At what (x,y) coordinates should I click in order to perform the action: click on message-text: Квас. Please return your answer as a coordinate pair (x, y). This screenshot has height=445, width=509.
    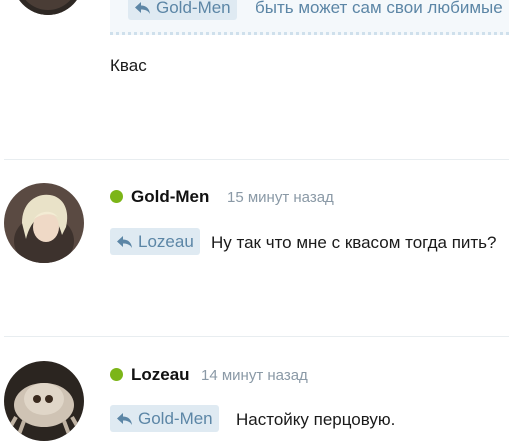
    Looking at the image, I should click on (128, 65).